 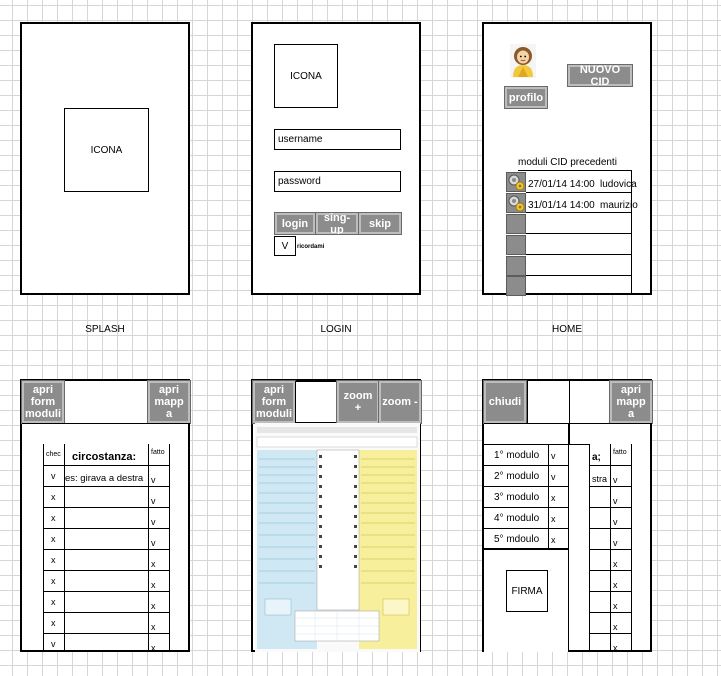 I want to click on skip-button: skip, so click(x=380, y=223).